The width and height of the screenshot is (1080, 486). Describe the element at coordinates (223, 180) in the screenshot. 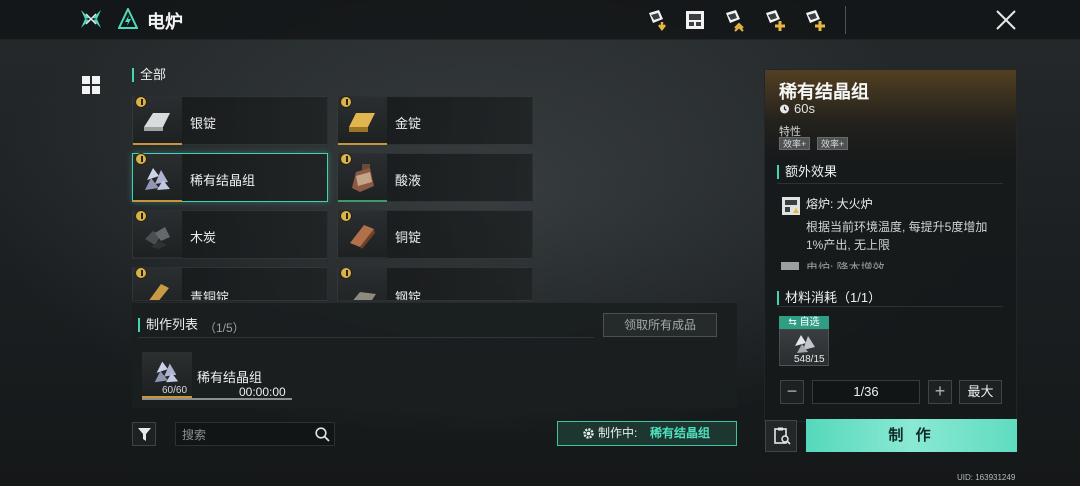

I see `recipe-name: 稀有结晶组` at that location.